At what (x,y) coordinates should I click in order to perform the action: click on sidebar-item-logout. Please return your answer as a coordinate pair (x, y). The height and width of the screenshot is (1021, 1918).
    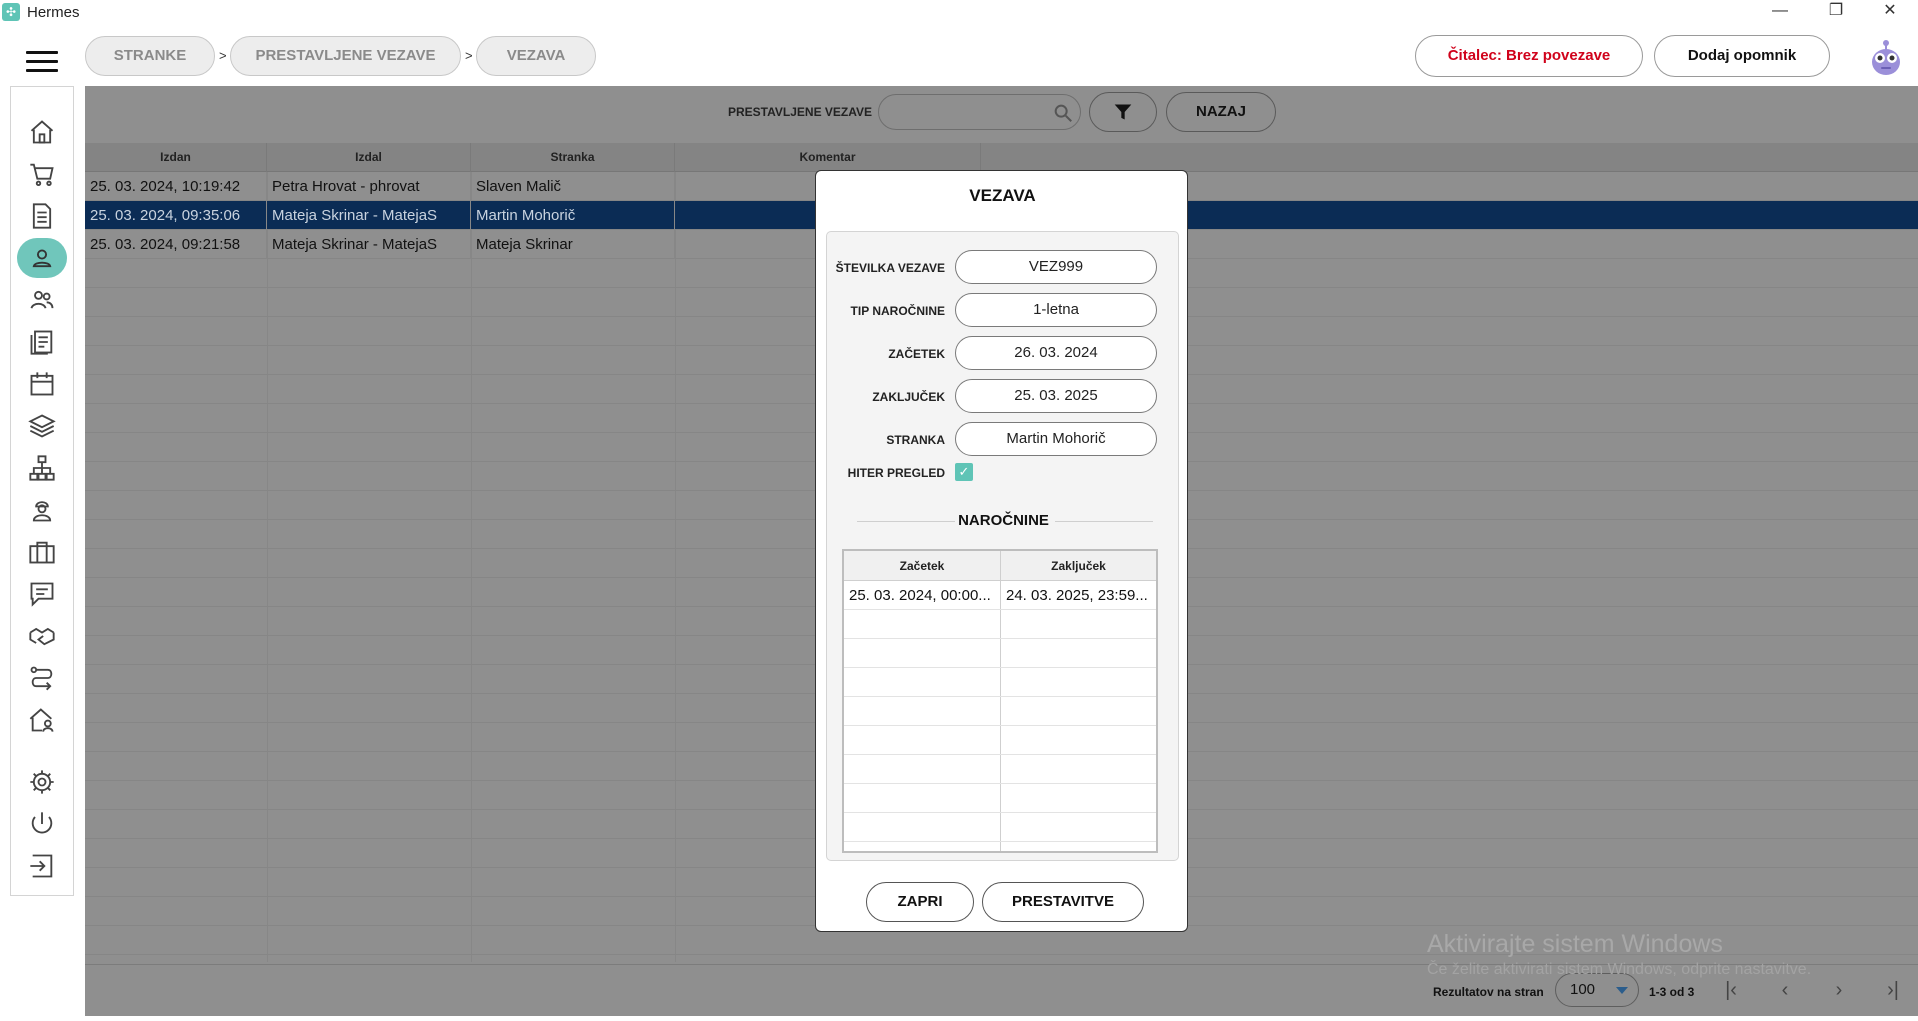
    Looking at the image, I should click on (42, 866).